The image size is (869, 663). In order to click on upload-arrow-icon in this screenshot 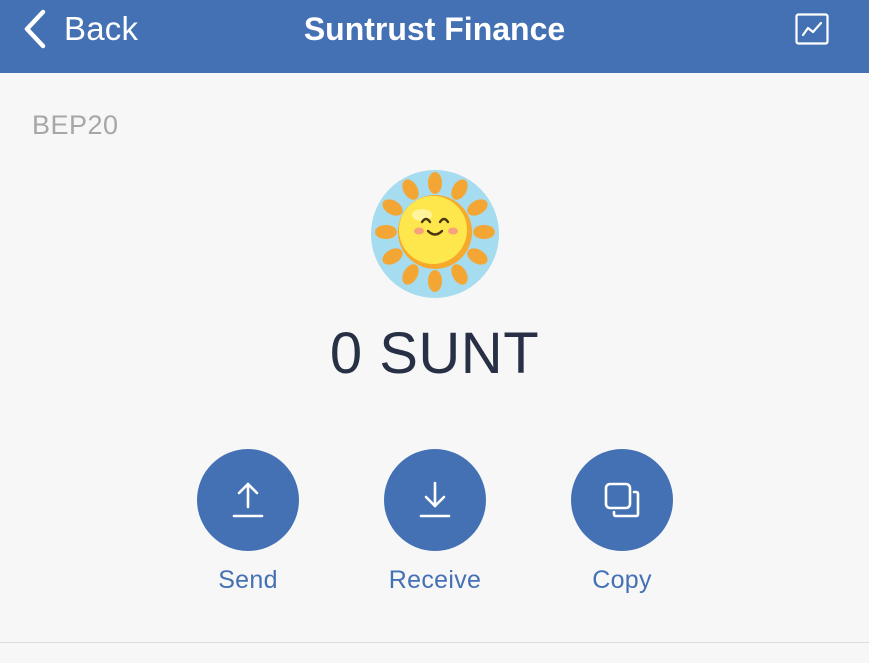, I will do `click(248, 500)`.